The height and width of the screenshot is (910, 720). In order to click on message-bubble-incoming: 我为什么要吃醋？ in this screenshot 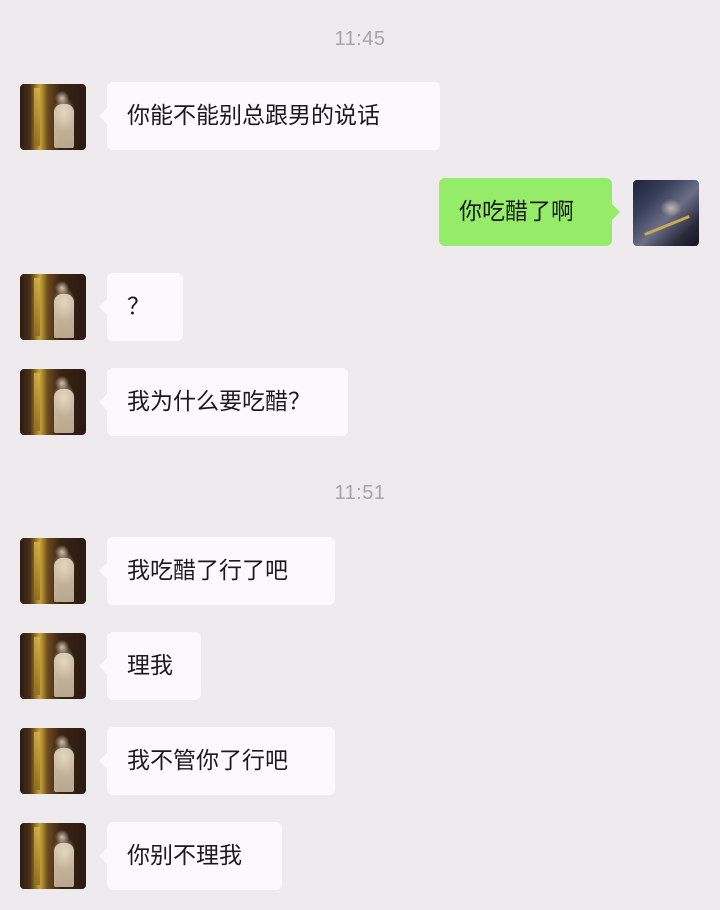, I will do `click(223, 402)`.